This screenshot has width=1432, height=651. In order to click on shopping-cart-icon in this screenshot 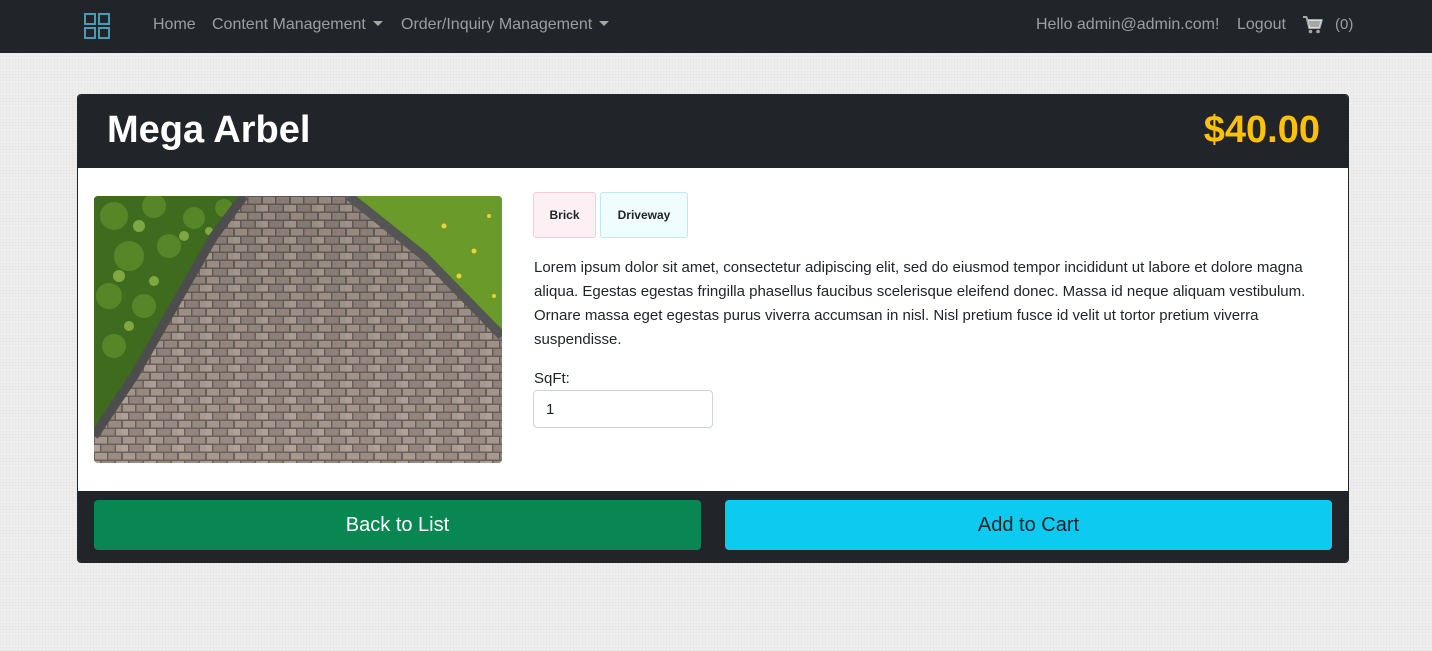, I will do `click(1313, 25)`.